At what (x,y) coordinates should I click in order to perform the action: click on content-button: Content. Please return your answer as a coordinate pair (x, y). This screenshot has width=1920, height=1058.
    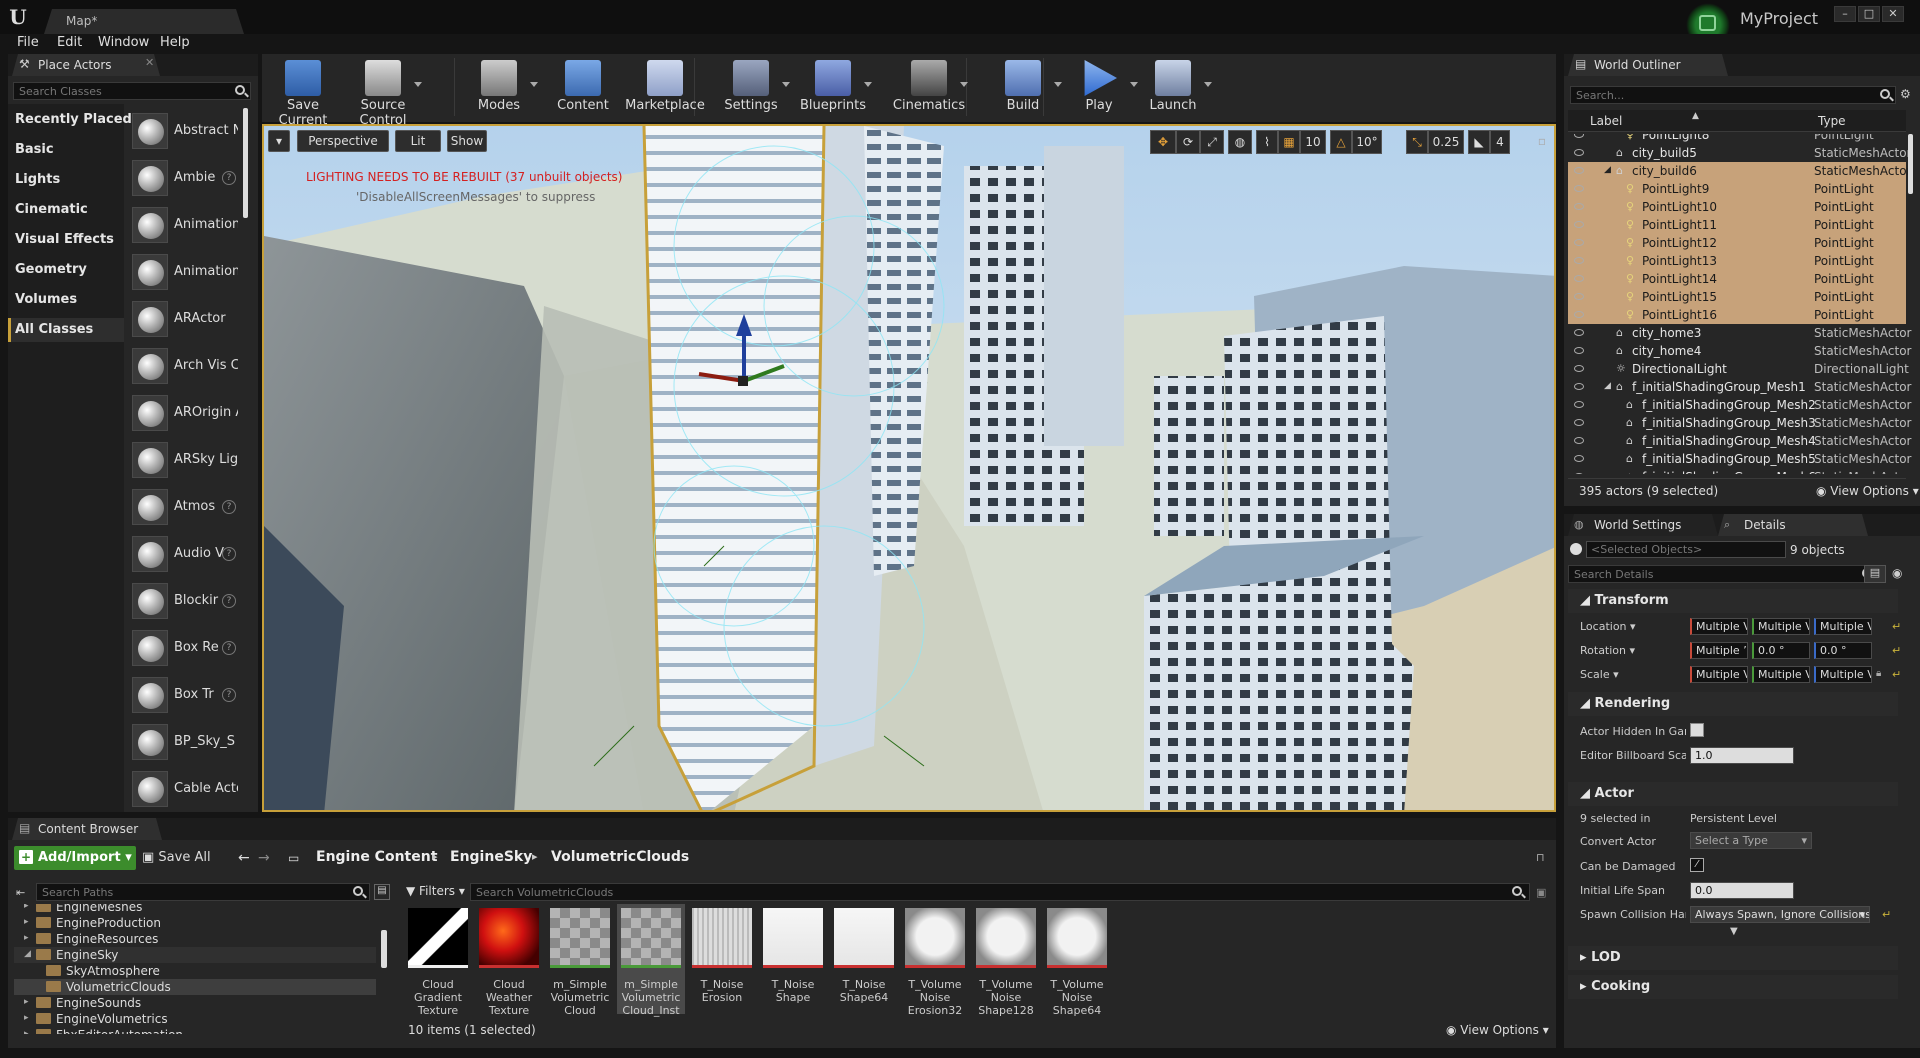
    Looking at the image, I should click on (583, 88).